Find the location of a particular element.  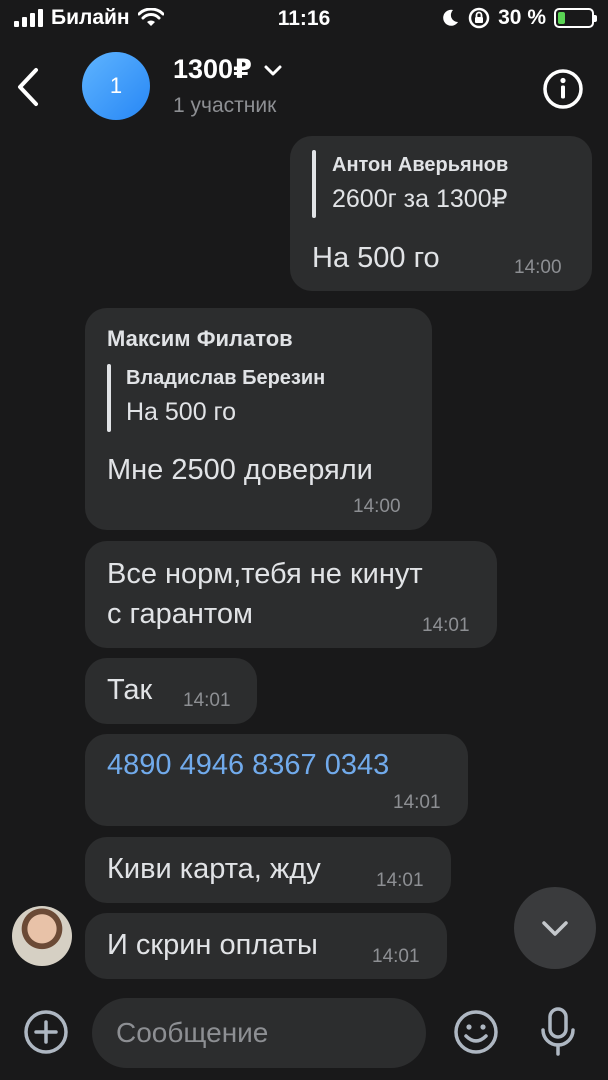

message-composer is located at coordinates (304, 1035).